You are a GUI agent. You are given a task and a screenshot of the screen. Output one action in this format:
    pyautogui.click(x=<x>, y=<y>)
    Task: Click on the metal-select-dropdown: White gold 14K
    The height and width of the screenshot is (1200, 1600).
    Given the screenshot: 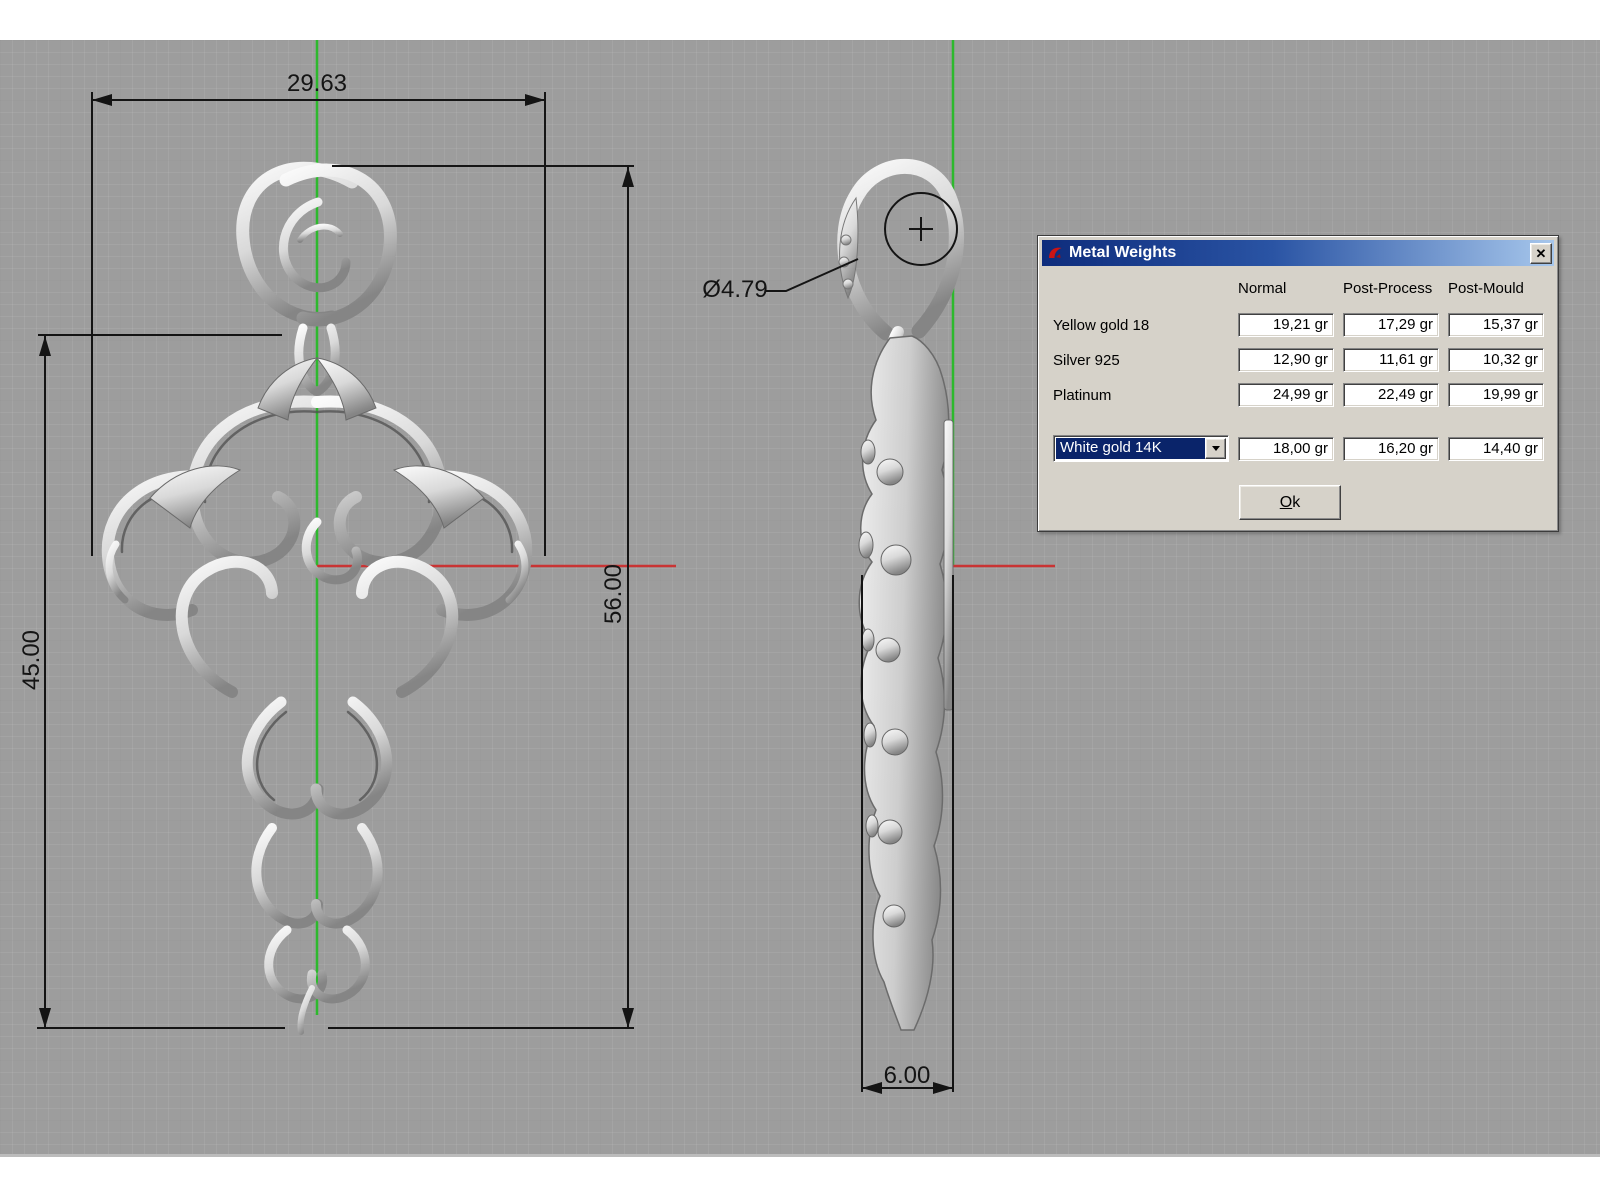 What is the action you would take?
    pyautogui.click(x=1141, y=448)
    